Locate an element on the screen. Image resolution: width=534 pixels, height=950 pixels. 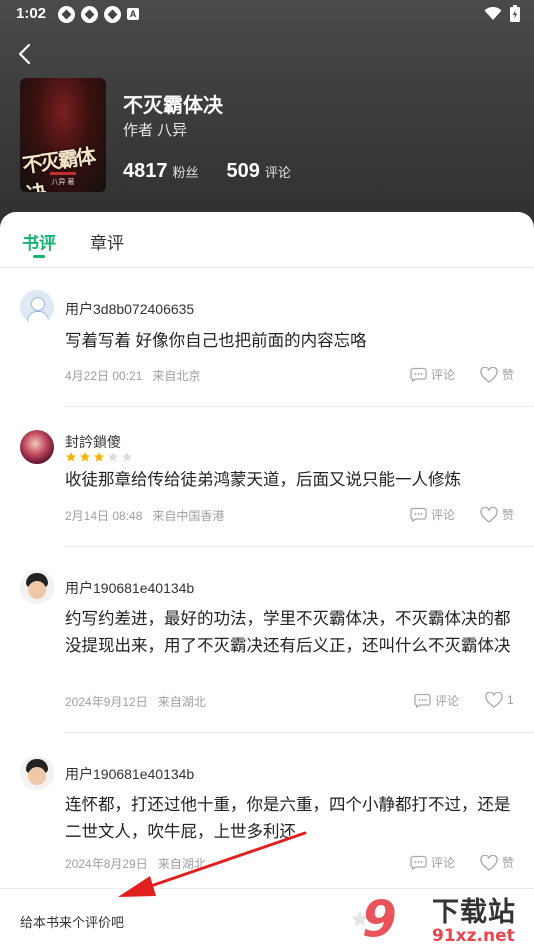
review-username: 封訡鎖傻 is located at coordinates (93, 442).